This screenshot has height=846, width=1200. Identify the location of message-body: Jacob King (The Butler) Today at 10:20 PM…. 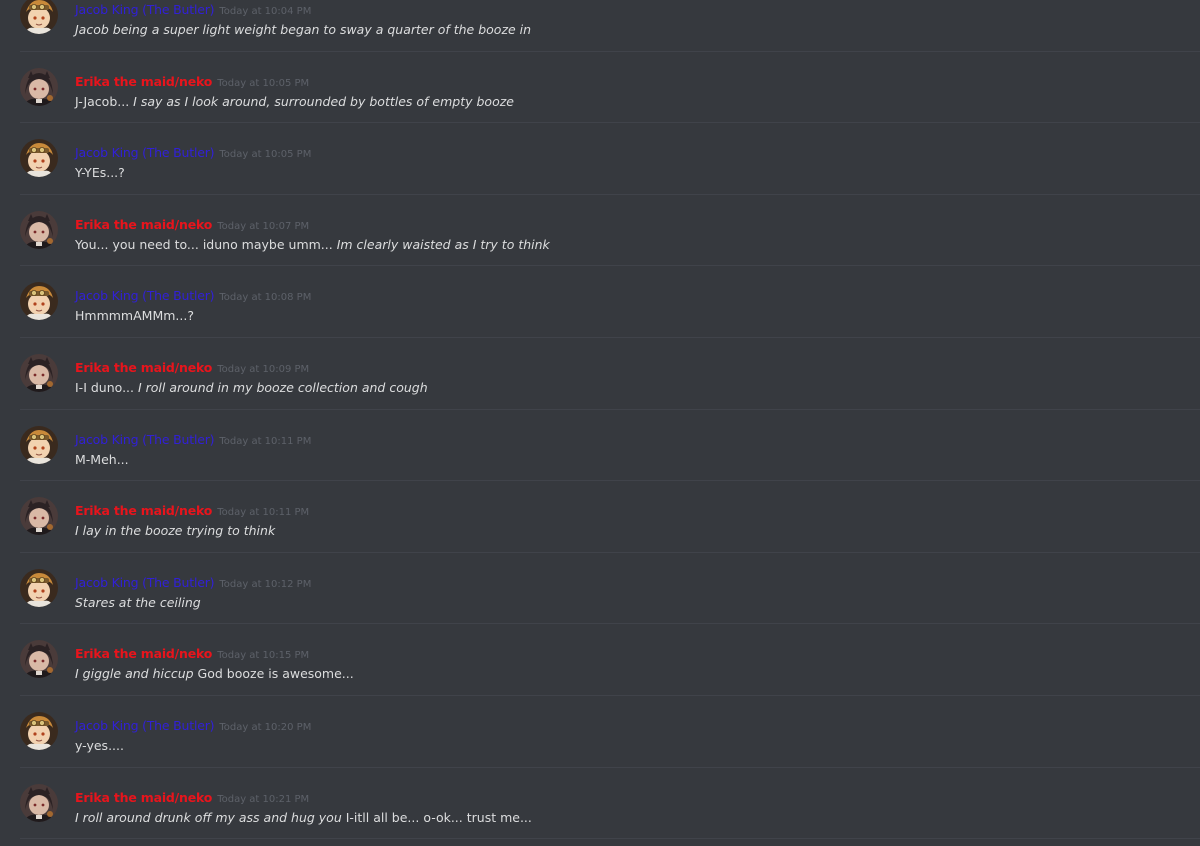
(637, 736).